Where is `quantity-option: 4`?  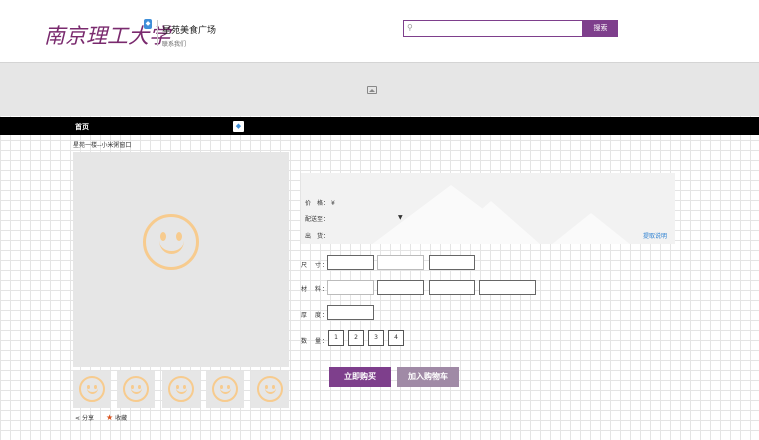
quantity-option: 4 is located at coordinates (396, 338).